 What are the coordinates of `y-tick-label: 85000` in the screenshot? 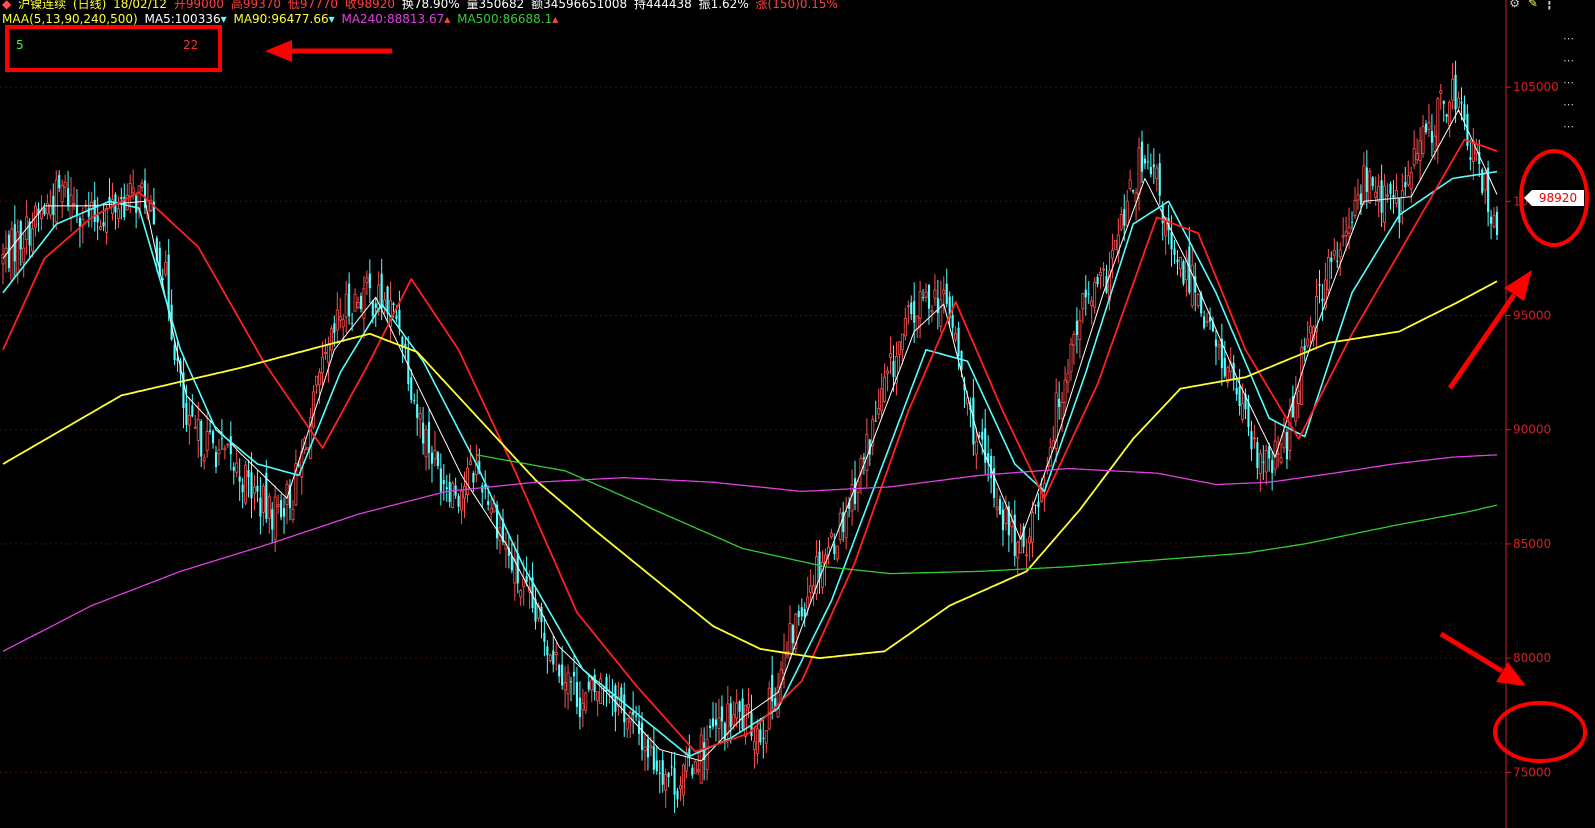 It's located at (1532, 544).